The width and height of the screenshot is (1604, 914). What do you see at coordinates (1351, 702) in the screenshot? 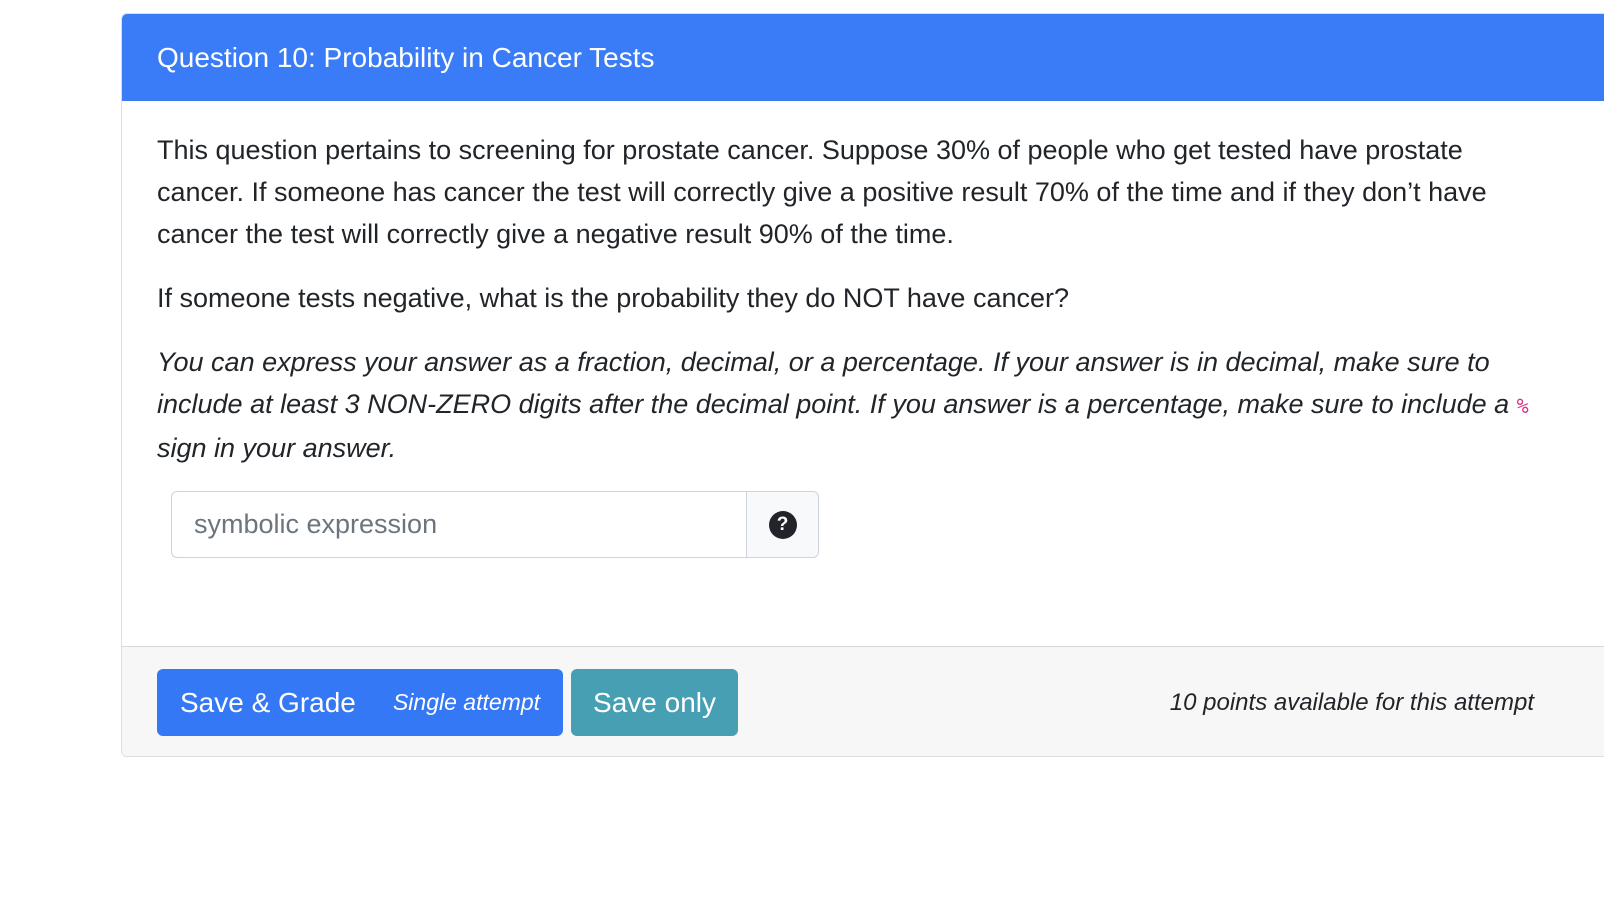
I see `points-available-text: 10 points available for this attempt` at bounding box center [1351, 702].